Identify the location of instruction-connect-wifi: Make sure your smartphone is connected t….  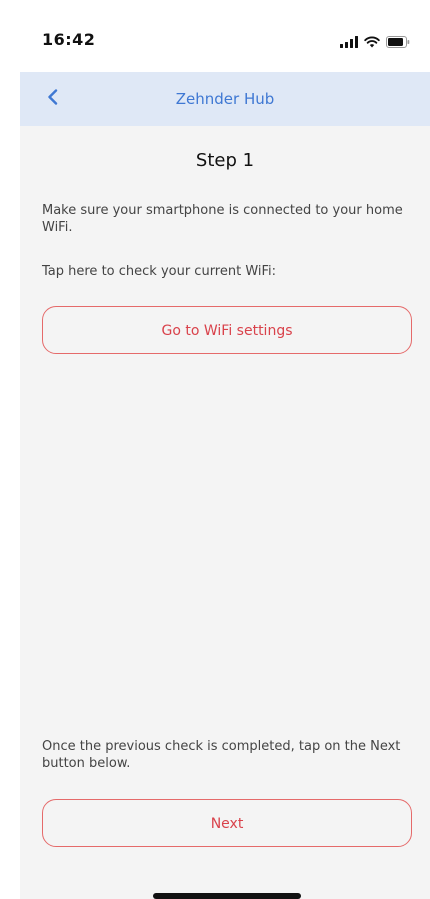
(222, 219).